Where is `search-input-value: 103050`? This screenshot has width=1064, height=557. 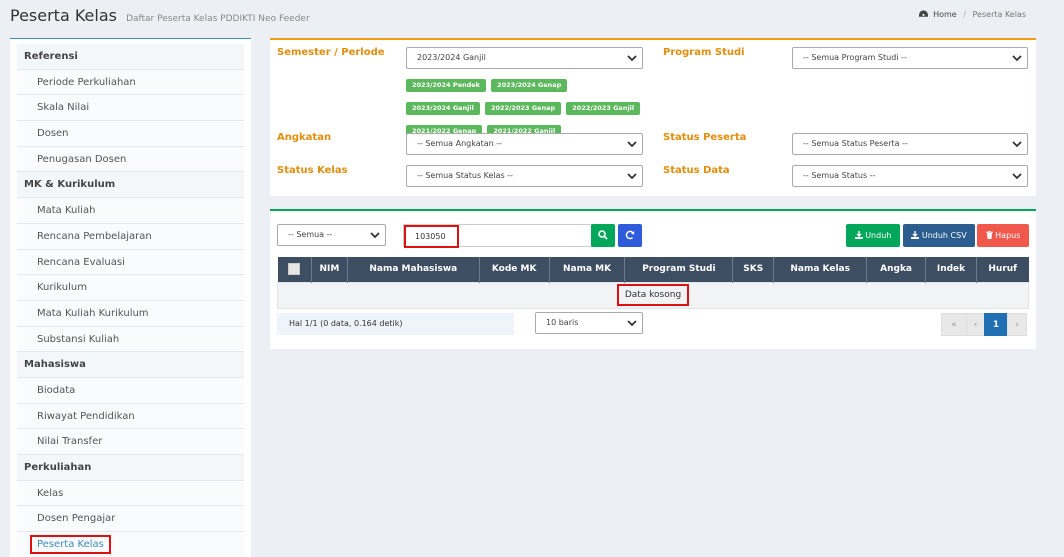 search-input-value: 103050 is located at coordinates (431, 236).